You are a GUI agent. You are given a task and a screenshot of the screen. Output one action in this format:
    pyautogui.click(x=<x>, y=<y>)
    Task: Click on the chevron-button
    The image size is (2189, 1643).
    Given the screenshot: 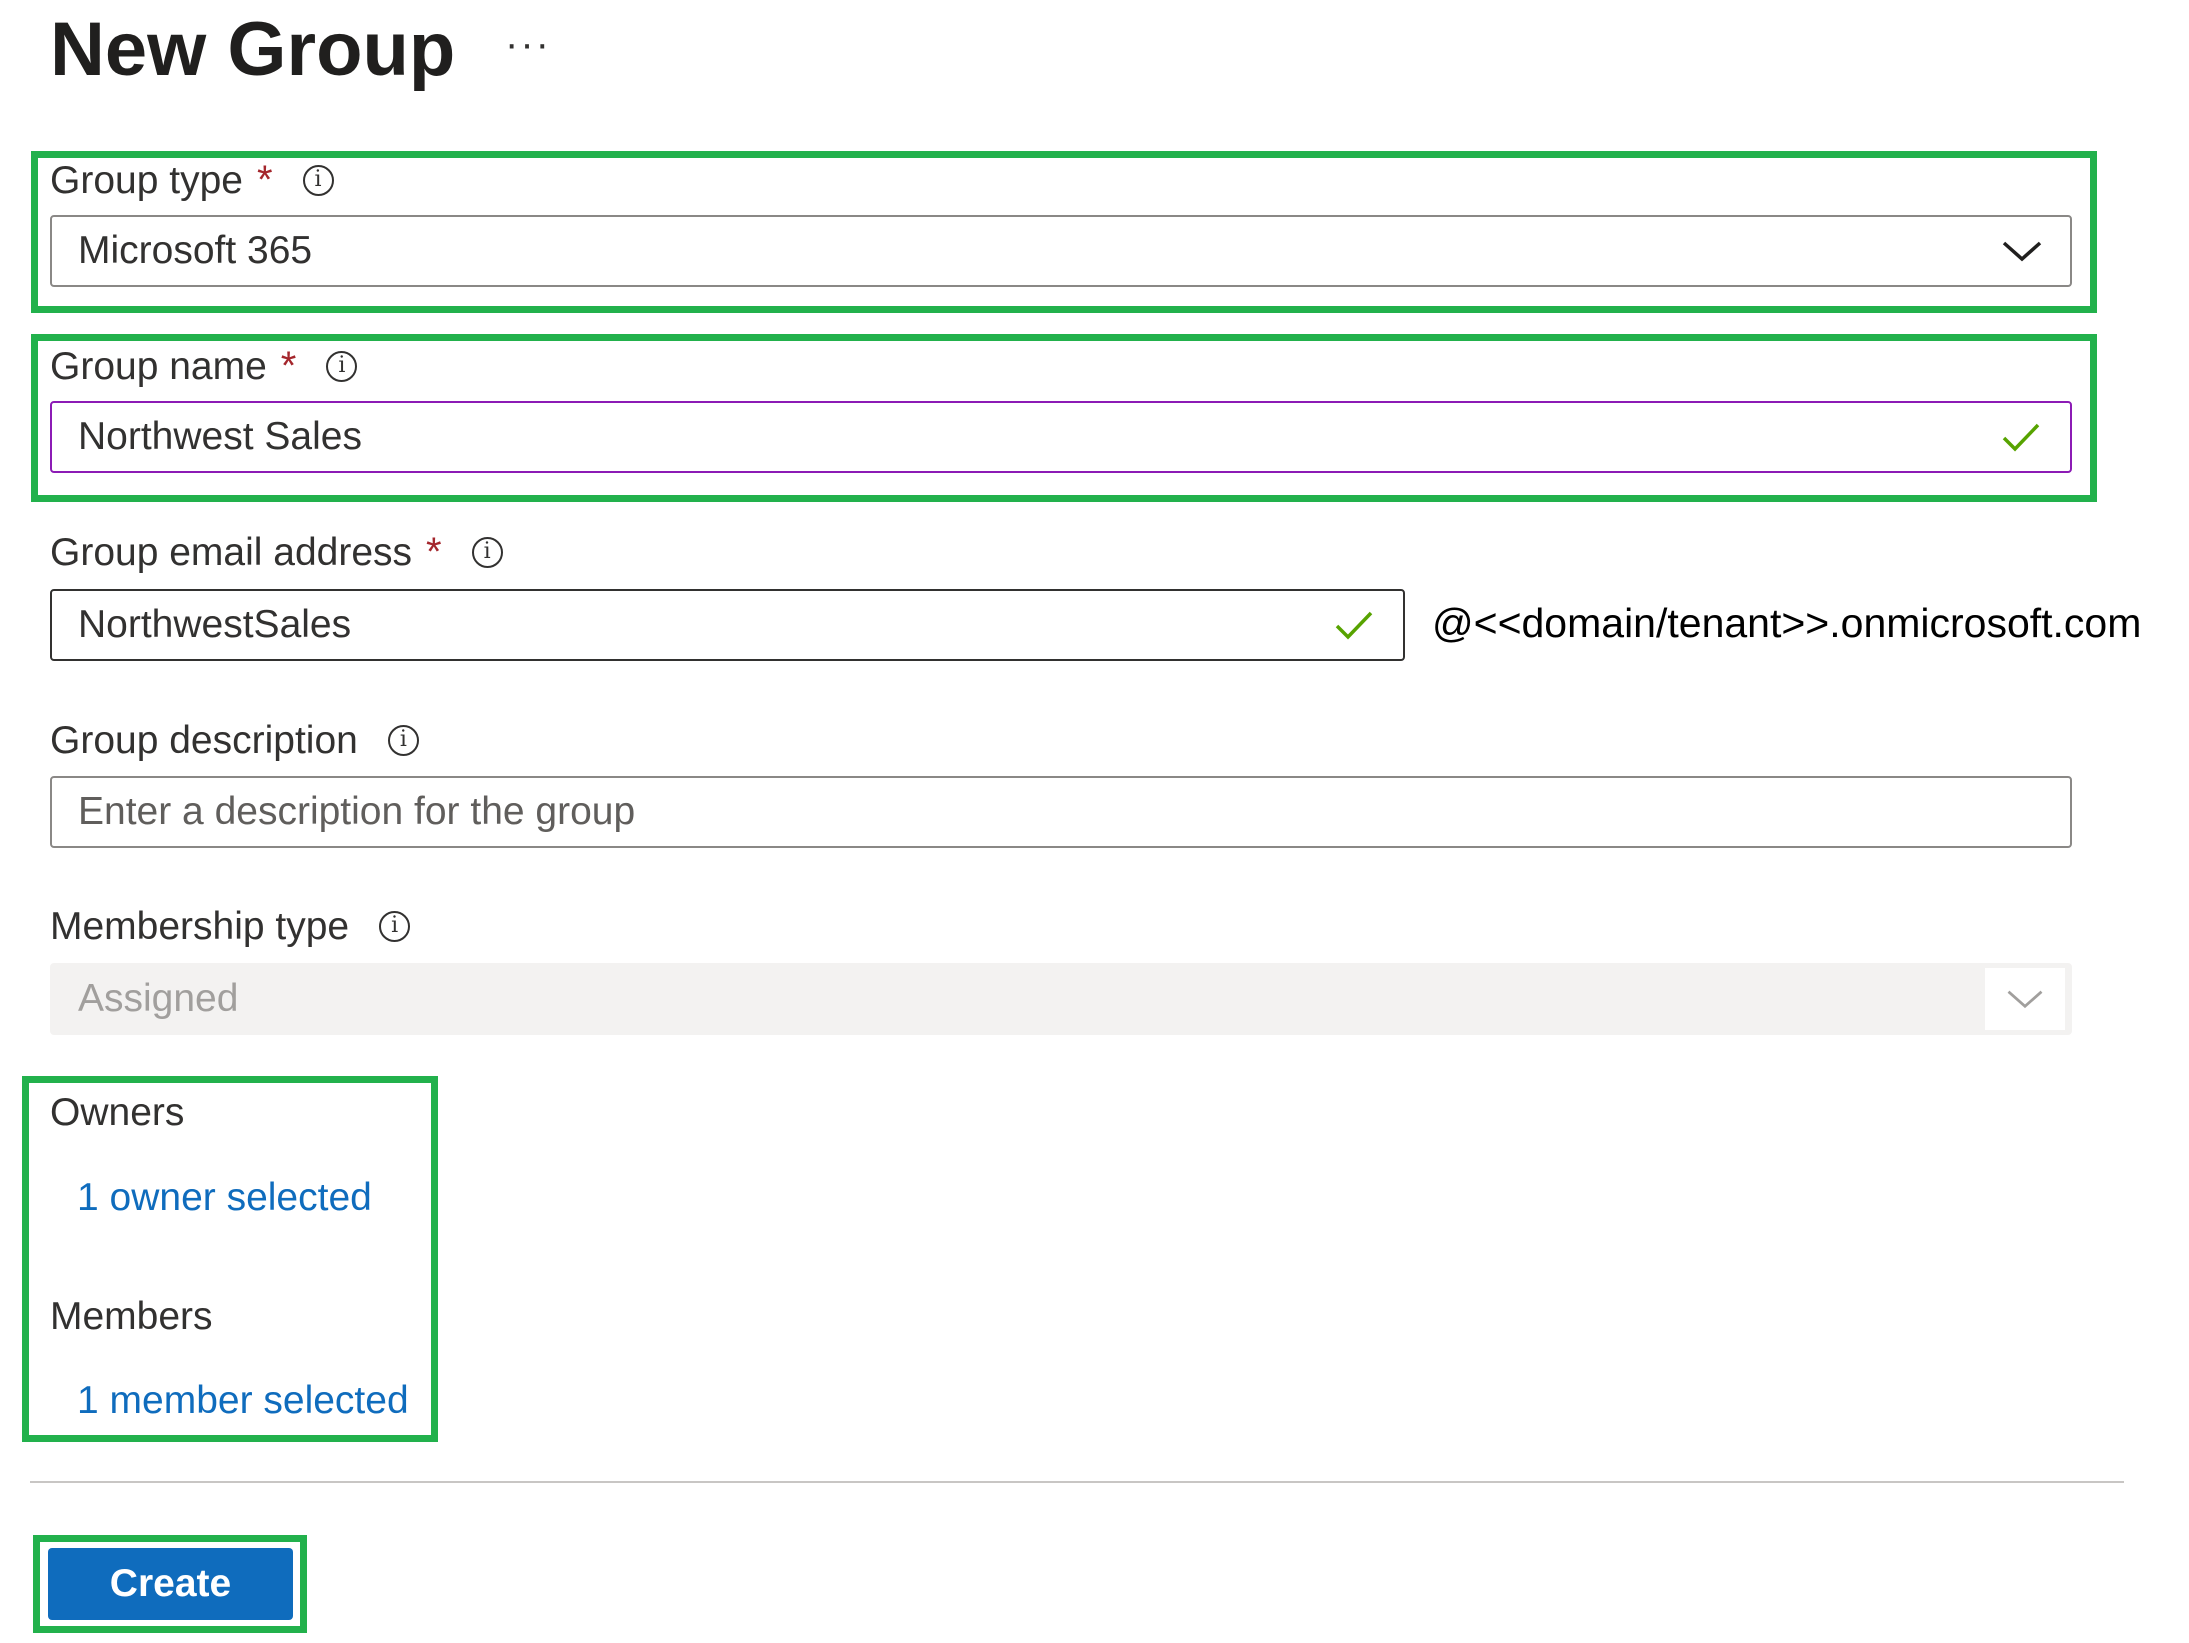 What is the action you would take?
    pyautogui.click(x=2025, y=999)
    